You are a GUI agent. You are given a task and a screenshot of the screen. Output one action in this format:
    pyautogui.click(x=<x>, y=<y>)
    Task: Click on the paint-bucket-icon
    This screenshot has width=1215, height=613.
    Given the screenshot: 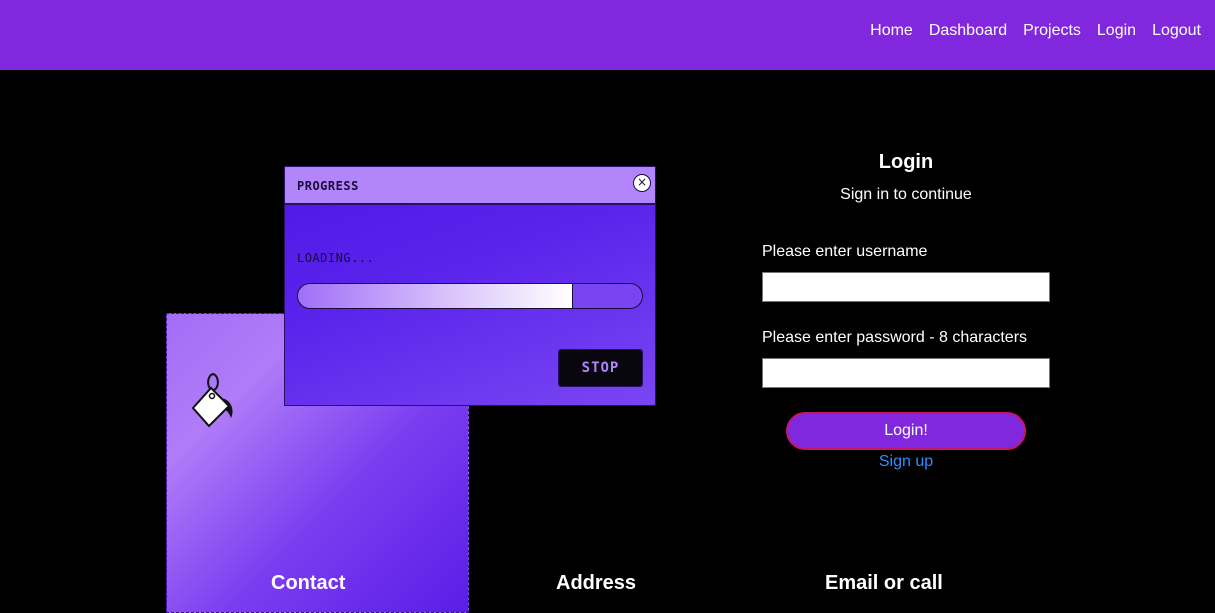 What is the action you would take?
    pyautogui.click(x=212, y=400)
    